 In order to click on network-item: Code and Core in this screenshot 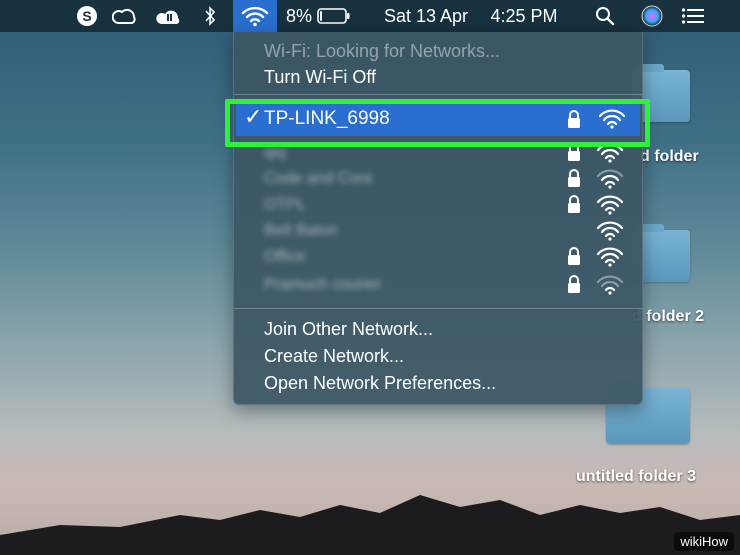, I will do `click(438, 179)`.